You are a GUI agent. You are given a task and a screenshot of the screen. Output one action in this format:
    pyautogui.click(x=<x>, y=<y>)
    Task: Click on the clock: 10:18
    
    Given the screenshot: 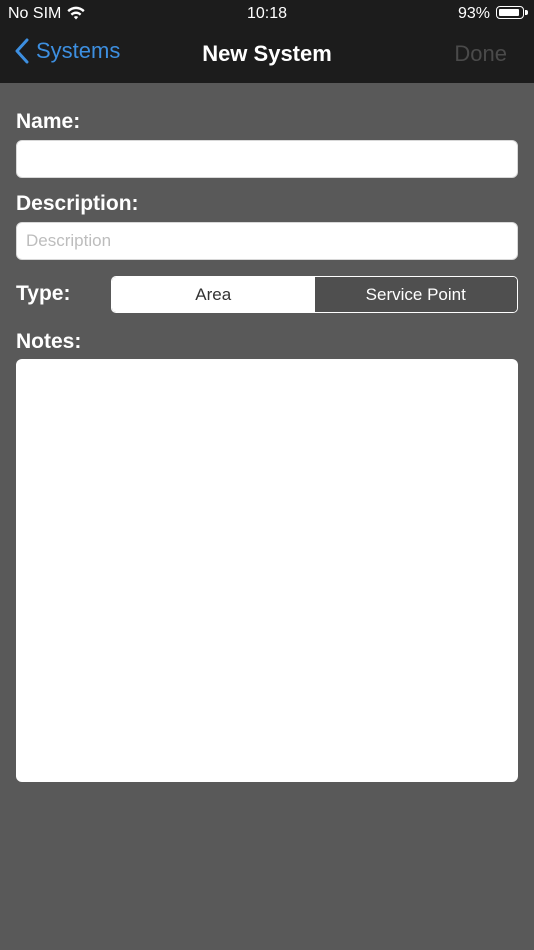 What is the action you would take?
    pyautogui.click(x=267, y=13)
    